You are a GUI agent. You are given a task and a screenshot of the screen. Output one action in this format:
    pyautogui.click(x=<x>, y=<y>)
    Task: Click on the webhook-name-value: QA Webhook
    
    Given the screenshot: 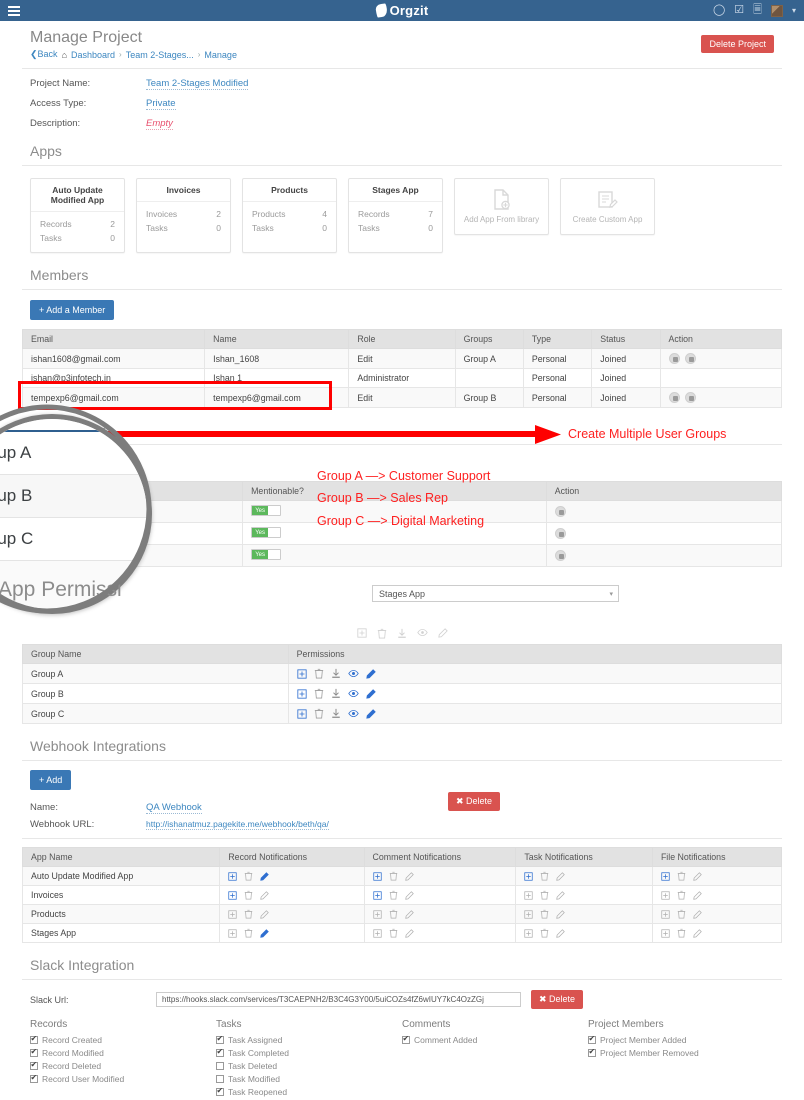 What is the action you would take?
    pyautogui.click(x=174, y=808)
    